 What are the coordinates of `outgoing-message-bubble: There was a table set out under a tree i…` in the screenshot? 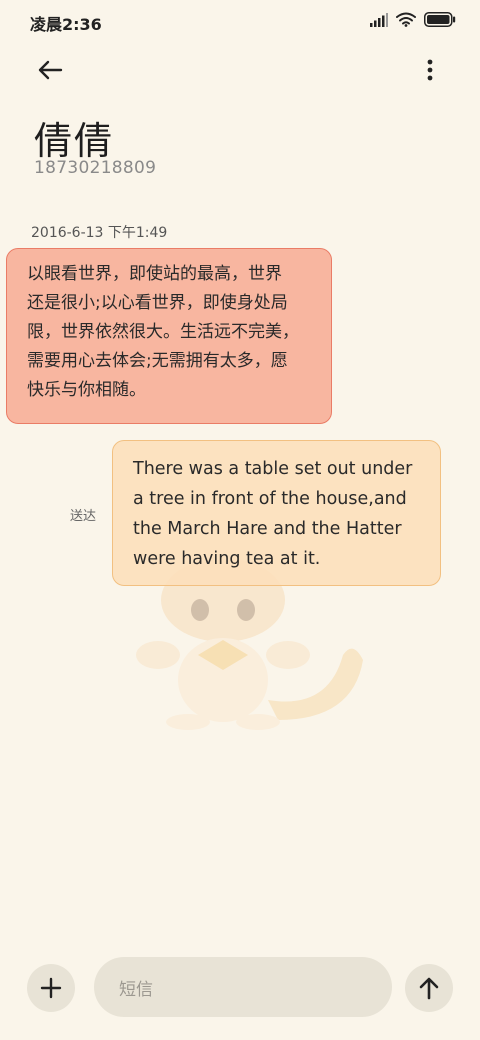 It's located at (276, 513).